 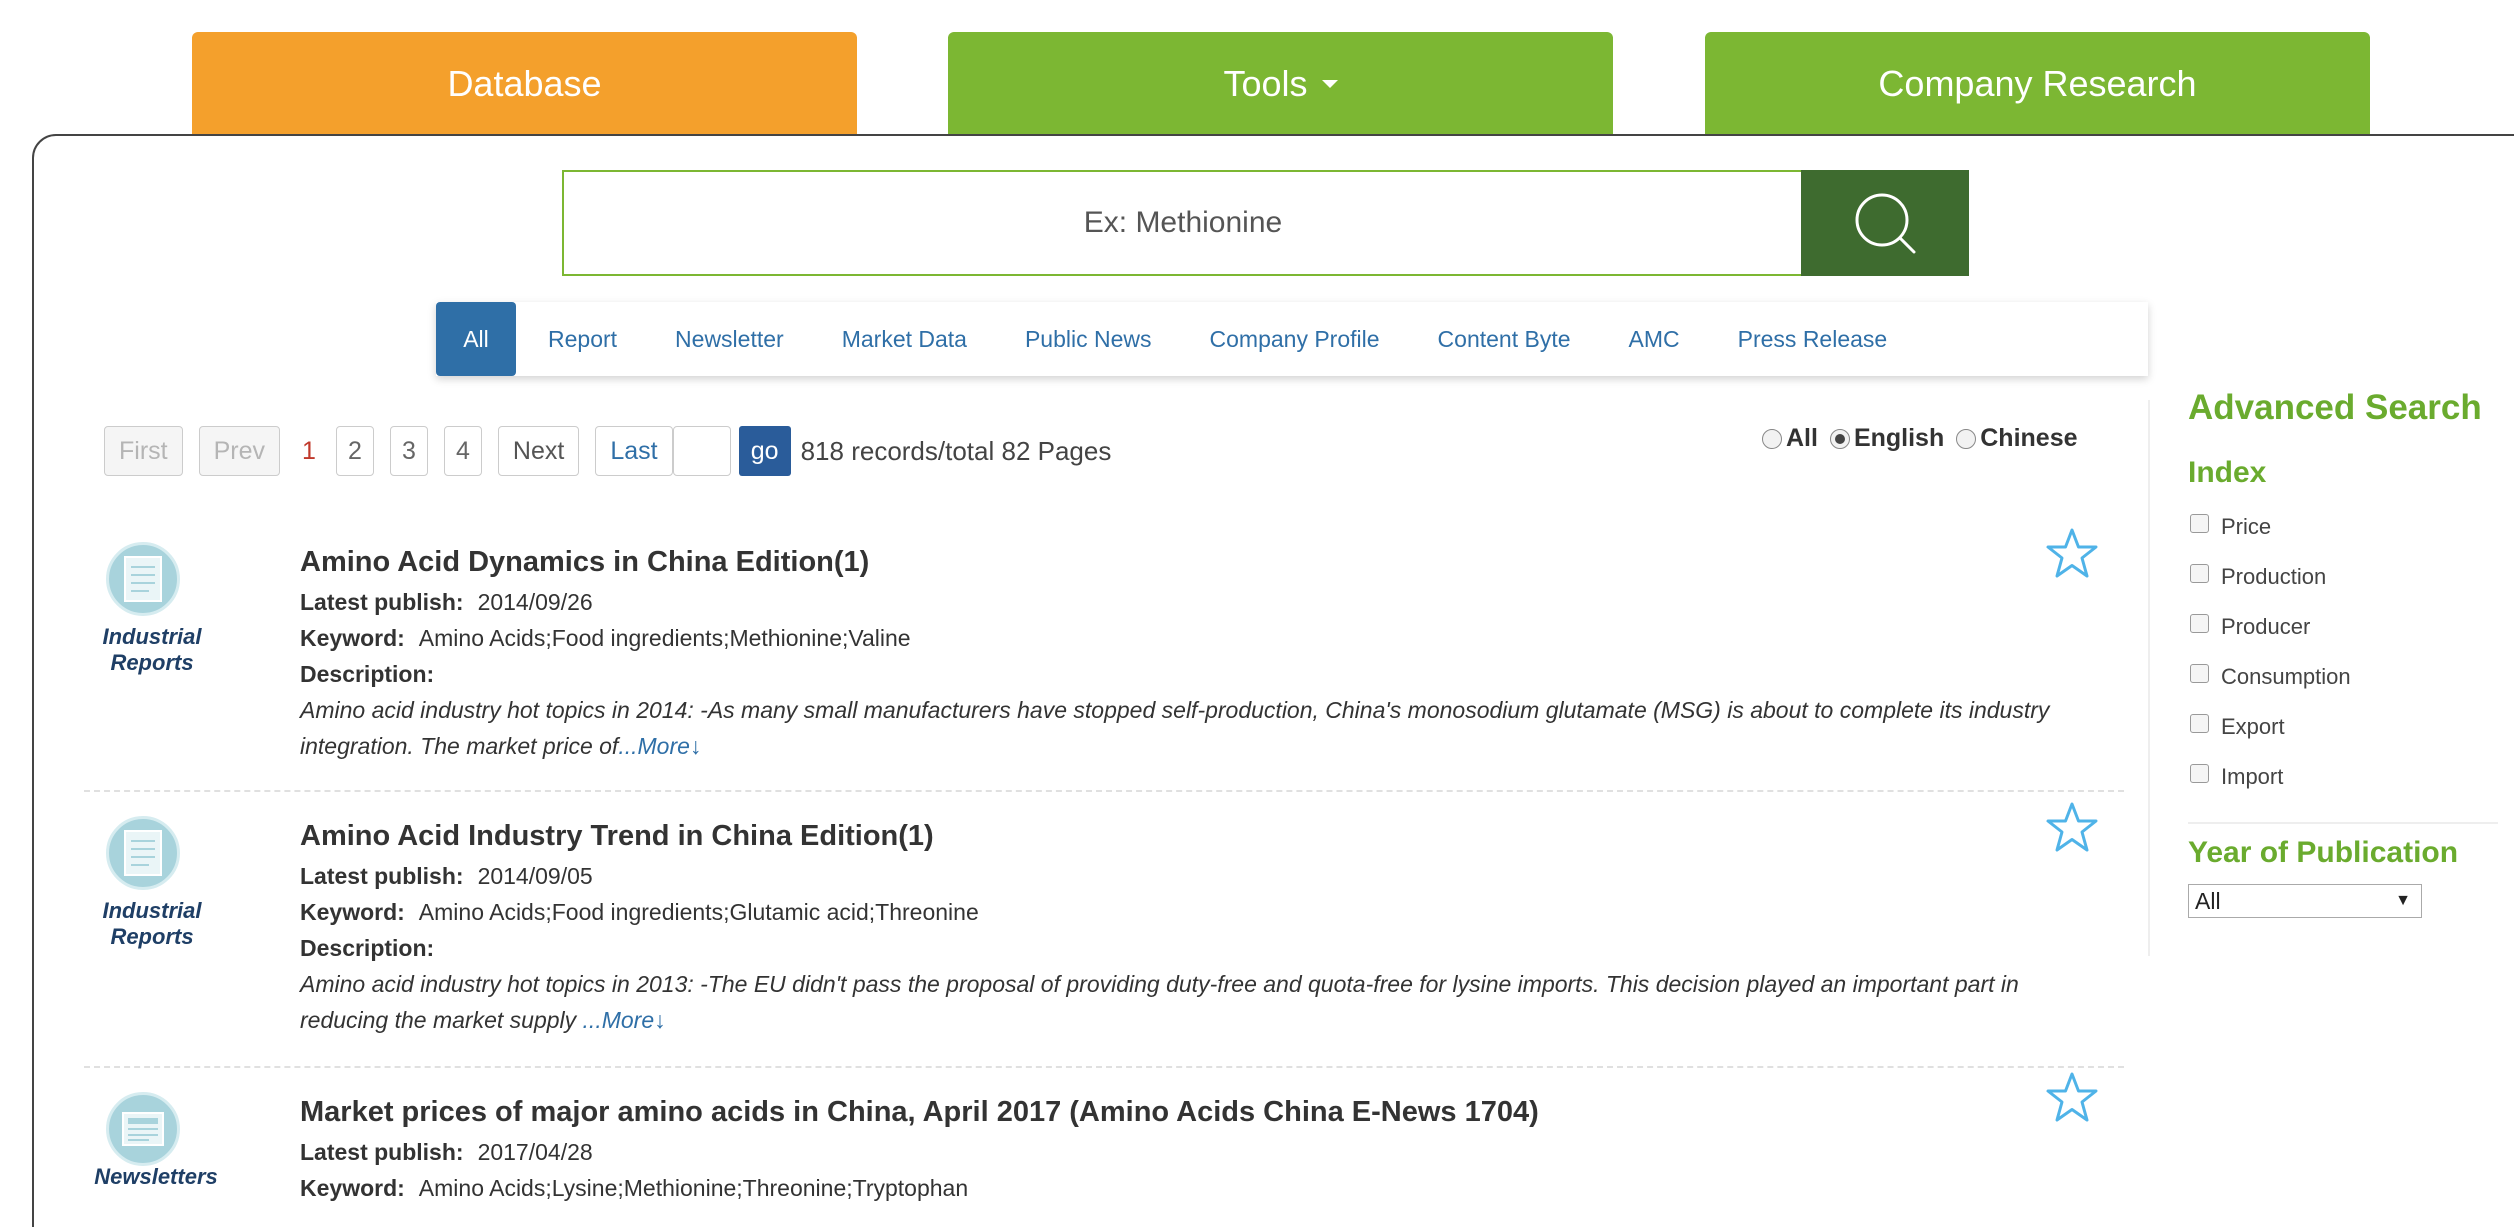 I want to click on index-option-export: Export, so click(x=2237, y=726).